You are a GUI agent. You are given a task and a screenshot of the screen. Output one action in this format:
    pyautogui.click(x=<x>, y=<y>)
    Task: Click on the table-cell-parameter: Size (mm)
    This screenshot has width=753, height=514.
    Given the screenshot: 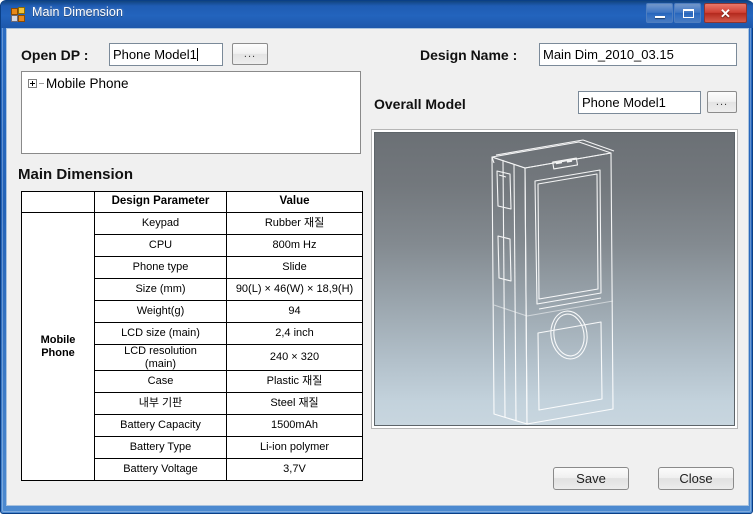 What is the action you would take?
    pyautogui.click(x=160, y=289)
    